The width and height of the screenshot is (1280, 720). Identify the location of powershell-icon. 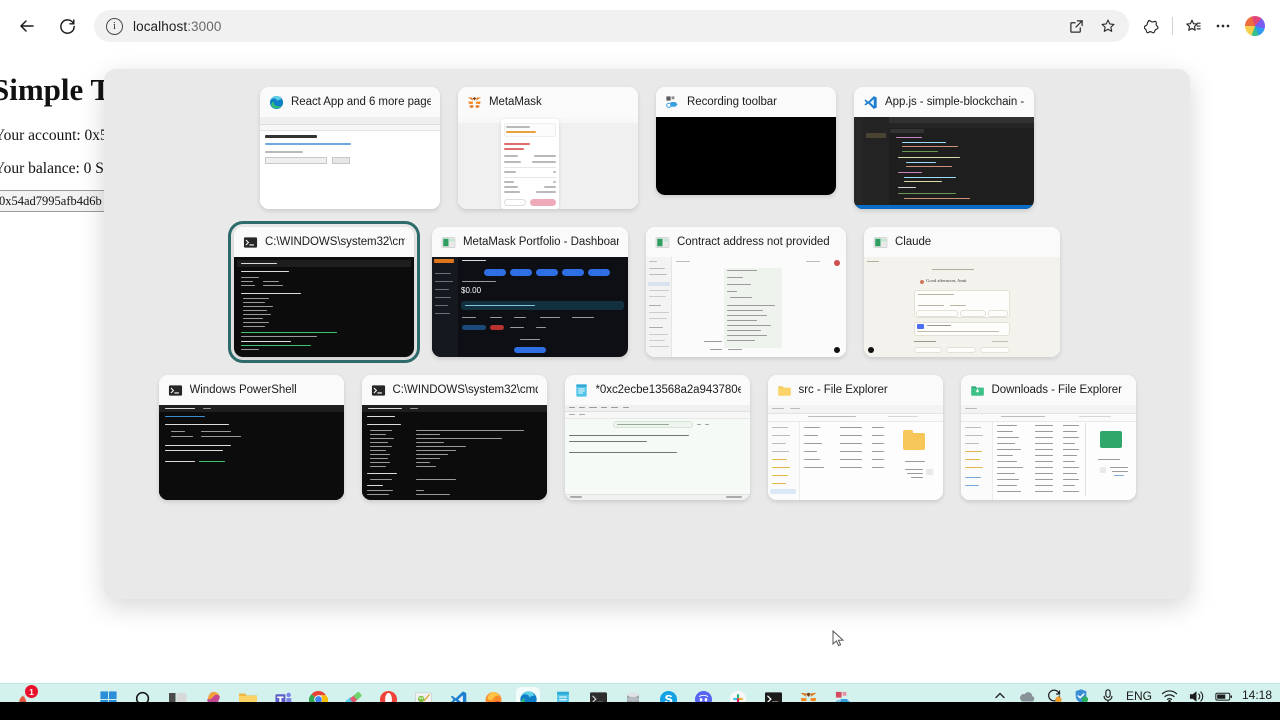
(175, 390).